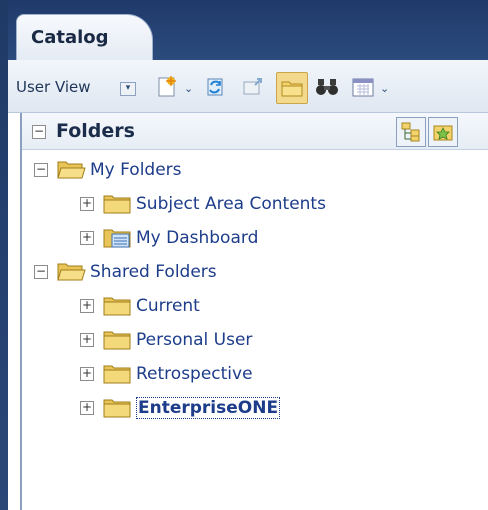 The height and width of the screenshot is (510, 488). What do you see at coordinates (117, 238) in the screenshot?
I see `dashboard-folder-icon` at bounding box center [117, 238].